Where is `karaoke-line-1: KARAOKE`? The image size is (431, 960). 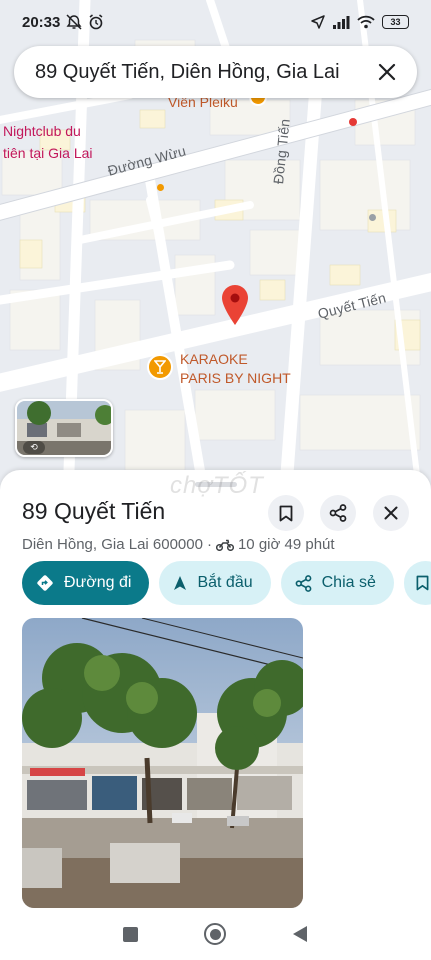
karaoke-line-1: KARAOKE is located at coordinates (214, 359).